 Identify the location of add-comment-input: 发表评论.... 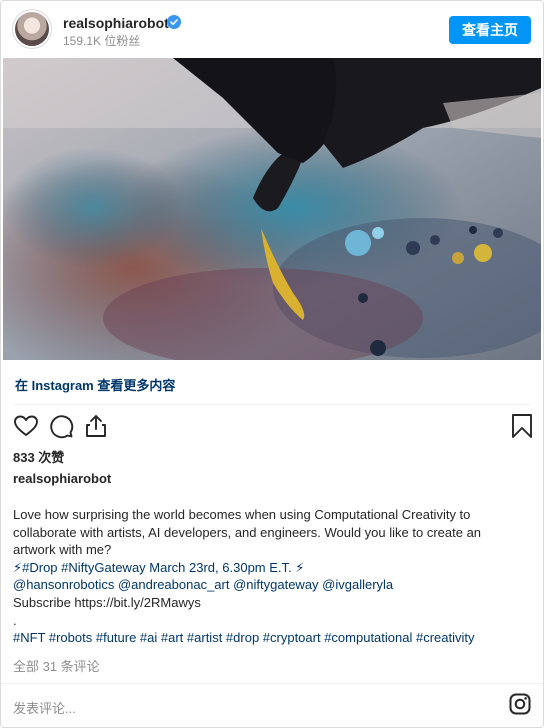
(44, 707).